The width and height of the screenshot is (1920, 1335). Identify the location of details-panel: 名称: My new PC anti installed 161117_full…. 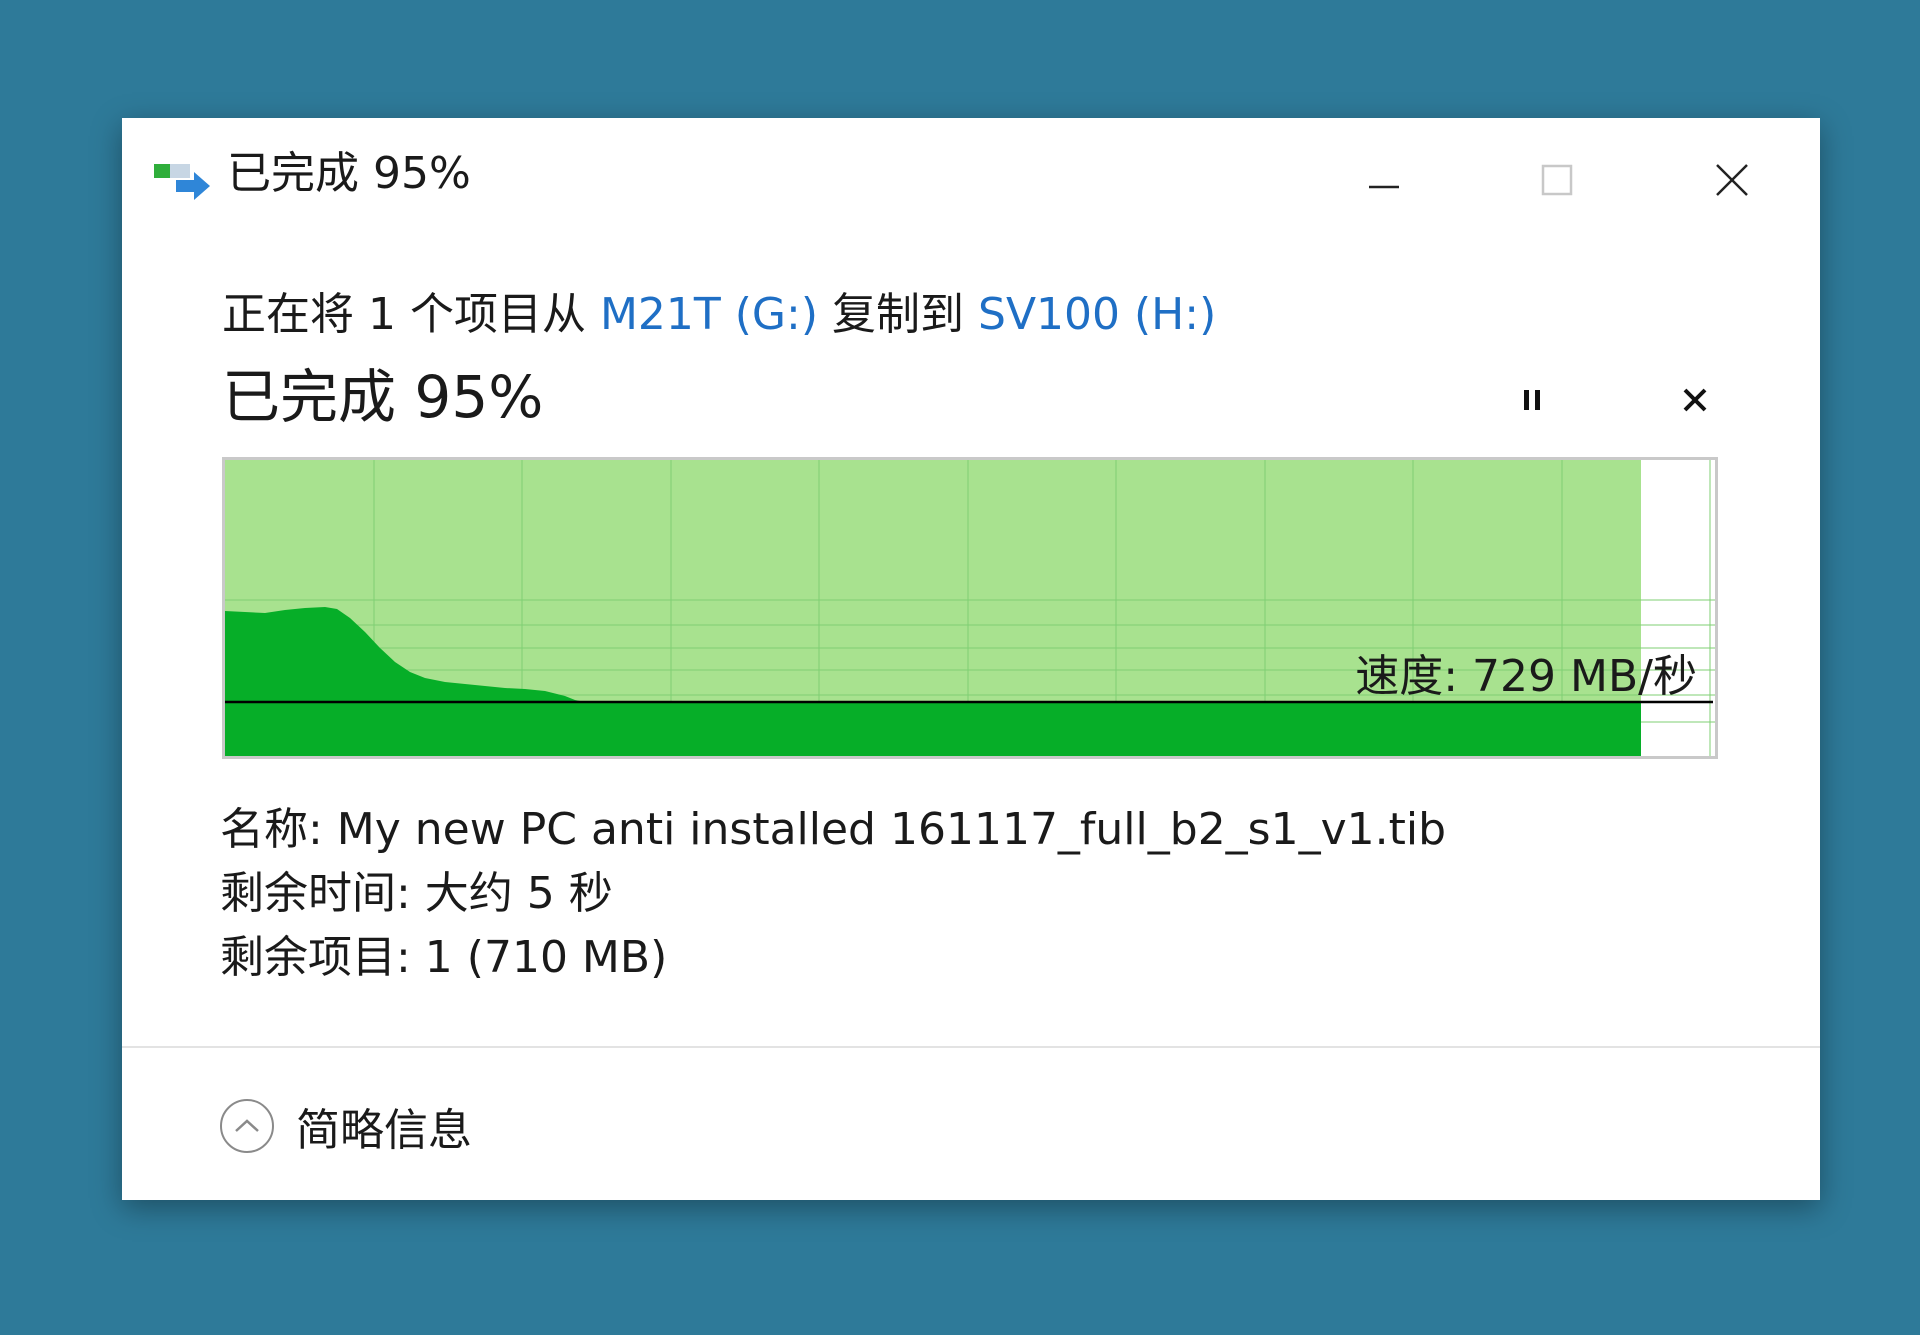
(833, 894).